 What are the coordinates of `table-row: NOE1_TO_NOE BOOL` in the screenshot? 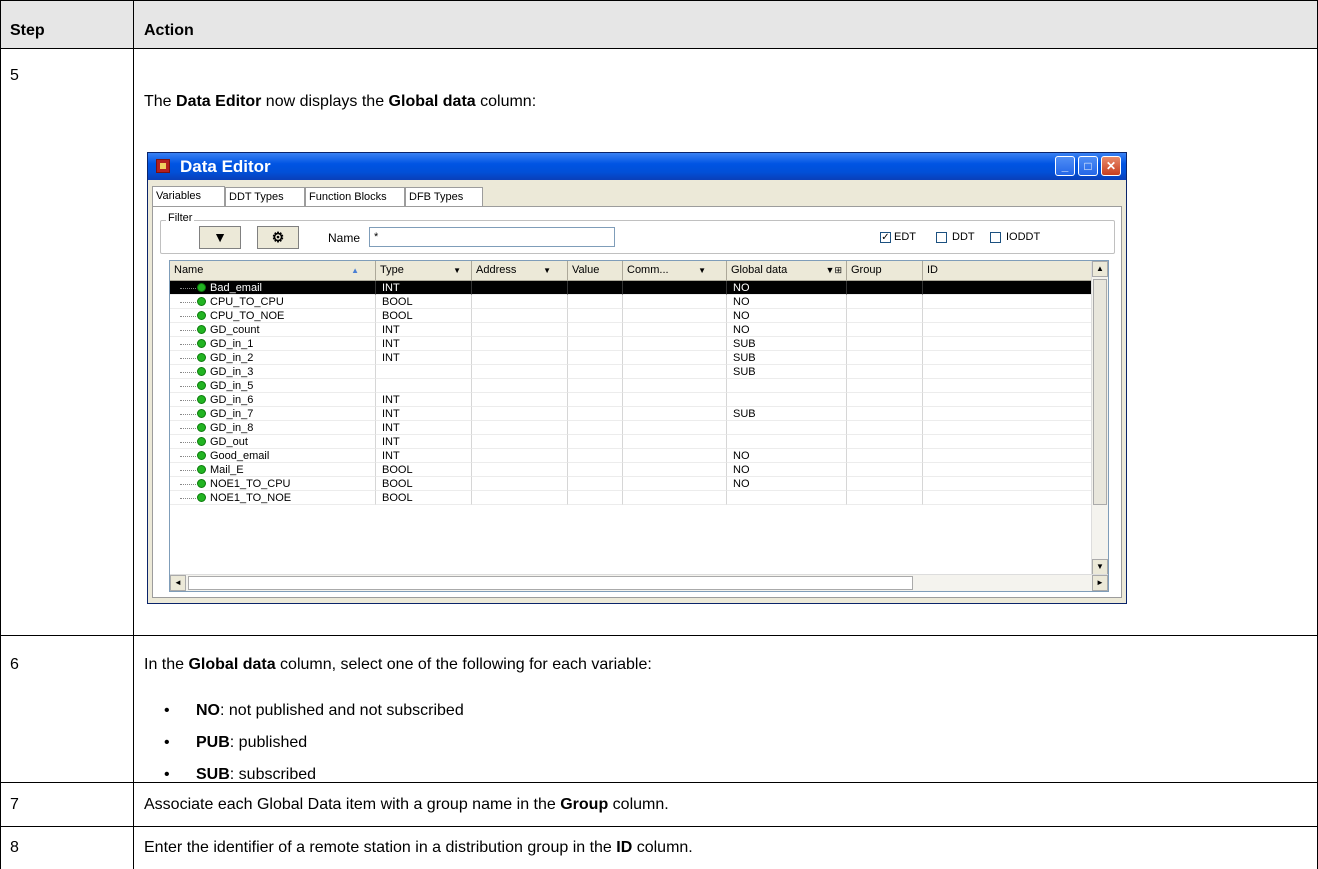 It's located at (631, 498).